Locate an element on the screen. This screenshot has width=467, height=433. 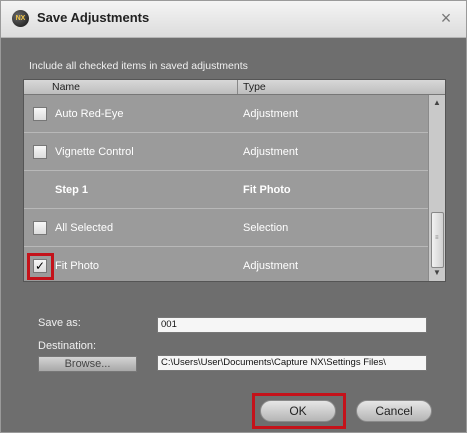
list-row: Vignette Control Adjustment is located at coordinates (226, 152).